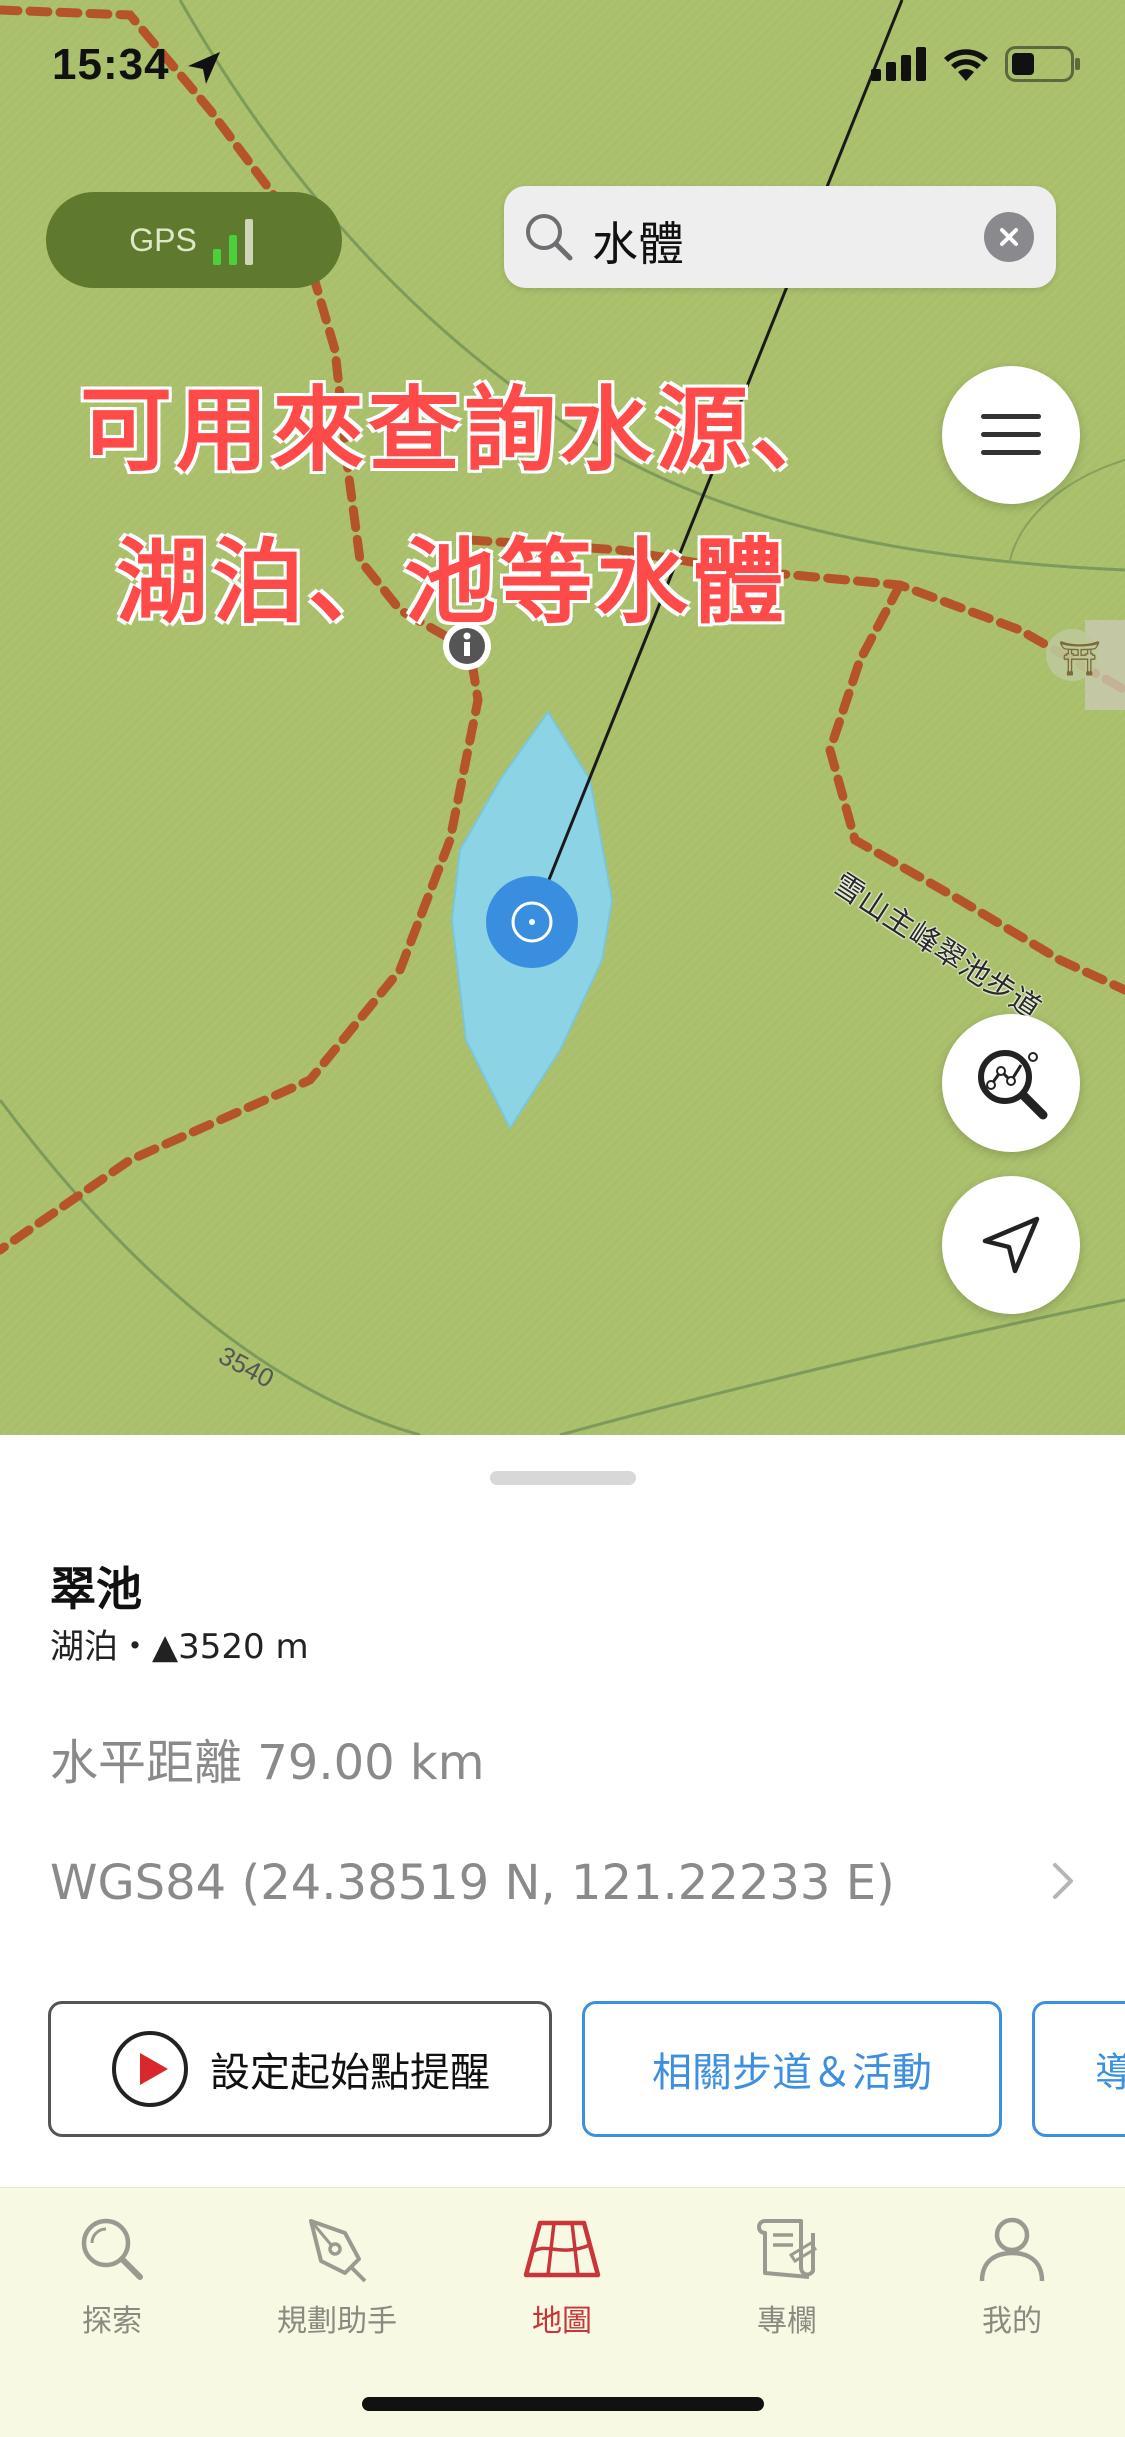  I want to click on gps-status: GPS, so click(194, 240).